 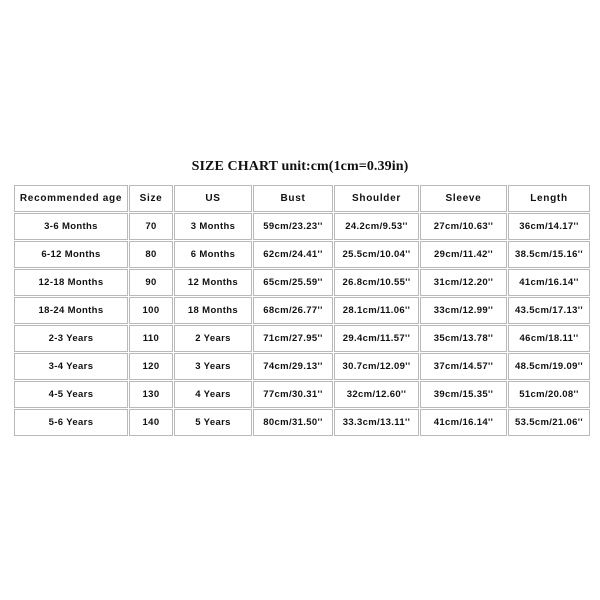 What do you see at coordinates (463, 394) in the screenshot?
I see `cell-sleeve: 39cm/15.35''` at bounding box center [463, 394].